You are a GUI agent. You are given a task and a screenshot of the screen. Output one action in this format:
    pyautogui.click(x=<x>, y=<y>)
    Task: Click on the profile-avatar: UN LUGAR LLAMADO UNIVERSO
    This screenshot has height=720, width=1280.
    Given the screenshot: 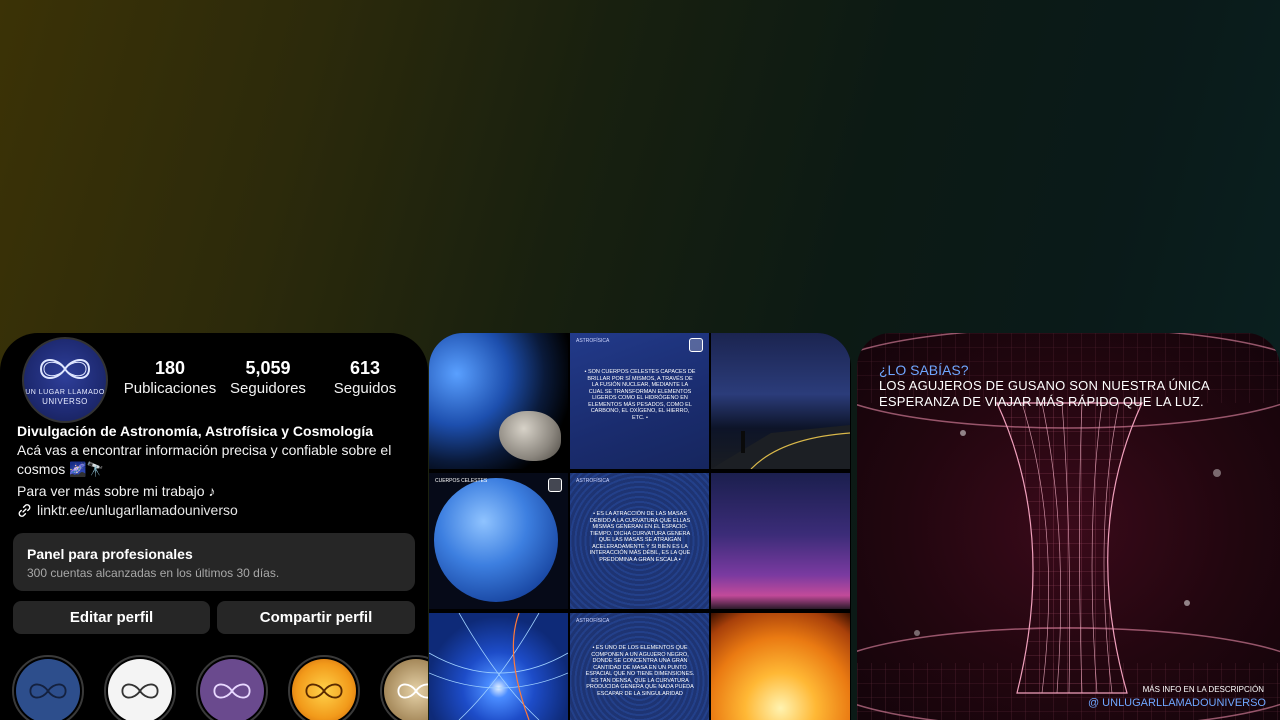 What is the action you would take?
    pyautogui.click(x=65, y=380)
    